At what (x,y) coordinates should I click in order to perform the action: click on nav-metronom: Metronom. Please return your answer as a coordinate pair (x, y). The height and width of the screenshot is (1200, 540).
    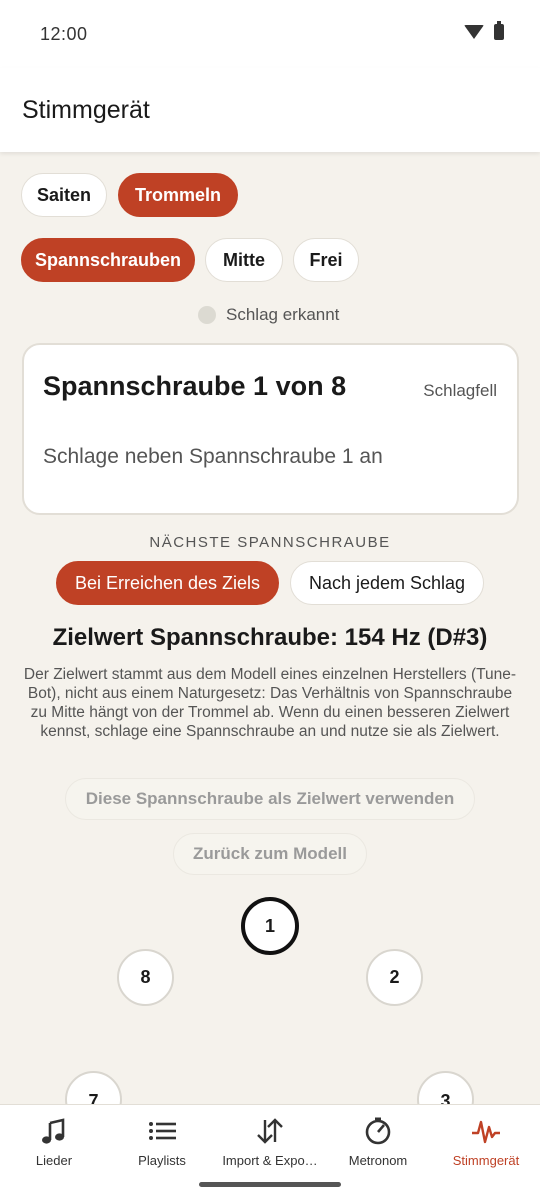
    Looking at the image, I should click on (378, 1145).